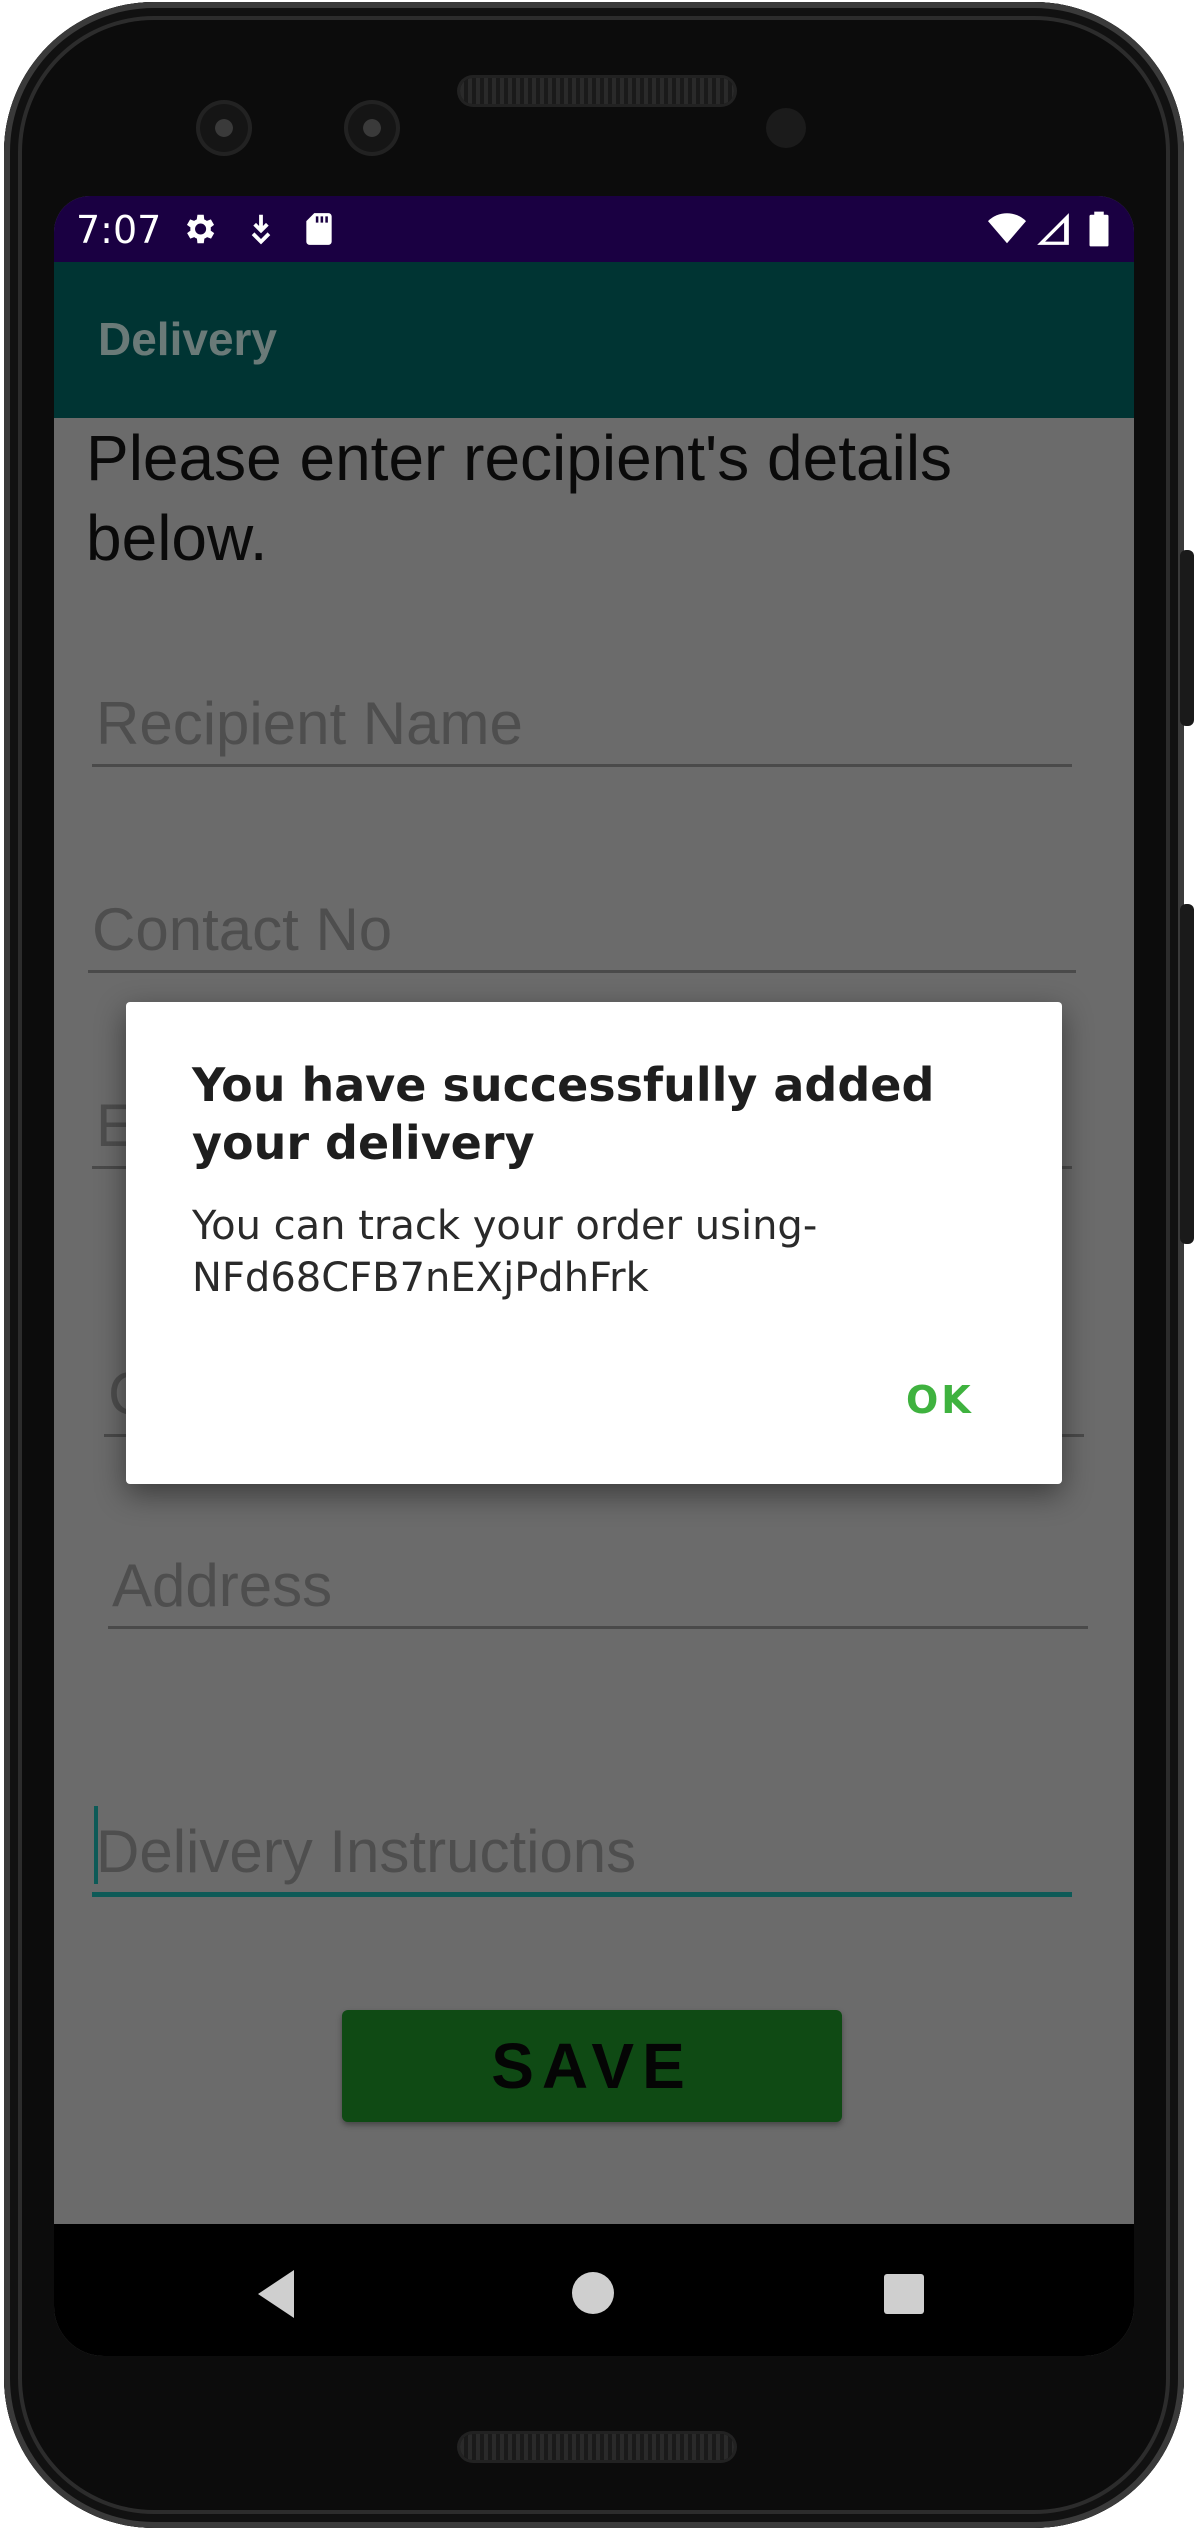 The width and height of the screenshot is (1194, 2532). I want to click on sd-card-icon, so click(319, 229).